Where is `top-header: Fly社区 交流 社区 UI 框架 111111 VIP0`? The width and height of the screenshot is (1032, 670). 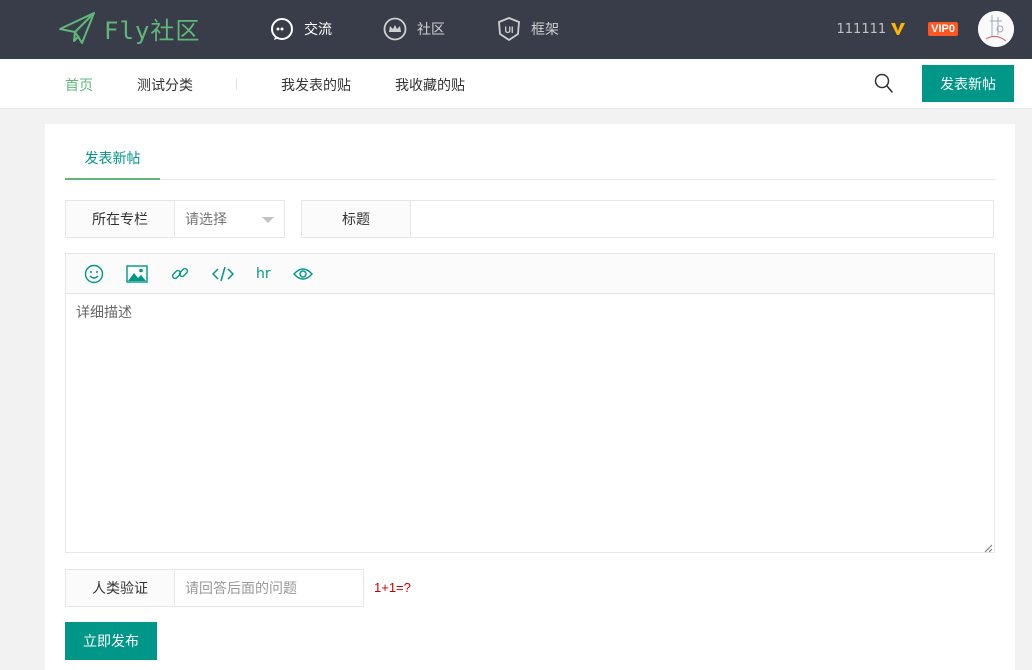 top-header: Fly社区 交流 社区 UI 框架 111111 VIP0 is located at coordinates (516, 29).